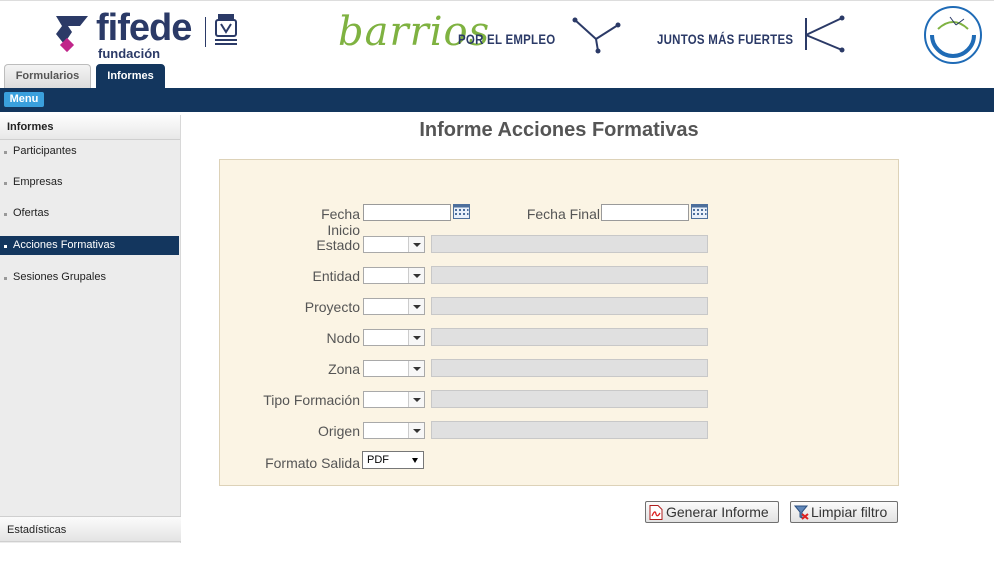 The width and height of the screenshot is (994, 582). Describe the element at coordinates (312, 463) in the screenshot. I see `formato-salida-label: Formato Salida` at that location.